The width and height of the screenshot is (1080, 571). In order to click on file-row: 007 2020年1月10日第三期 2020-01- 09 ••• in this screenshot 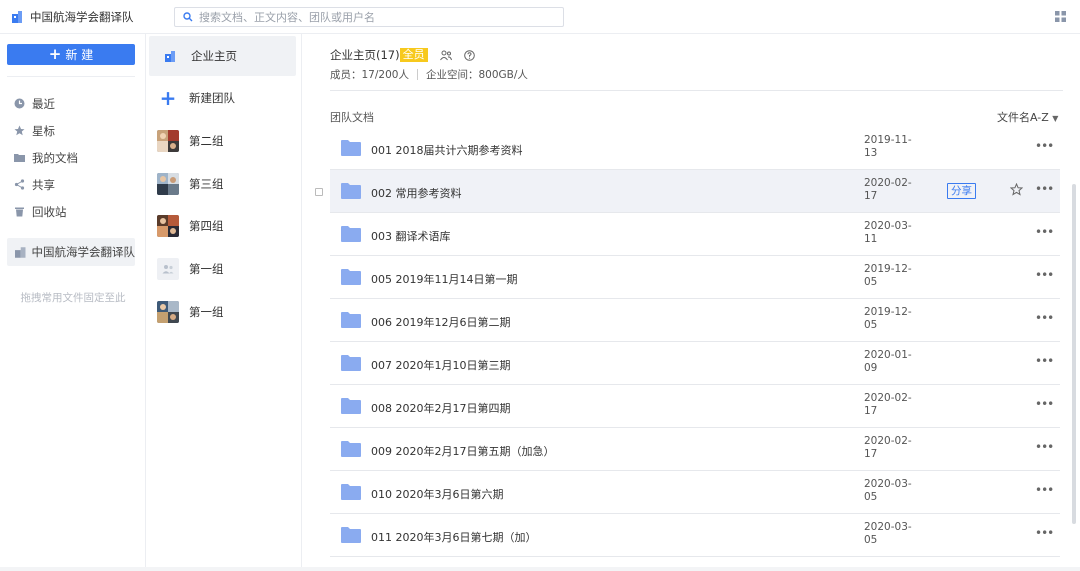, I will do `click(695, 363)`.